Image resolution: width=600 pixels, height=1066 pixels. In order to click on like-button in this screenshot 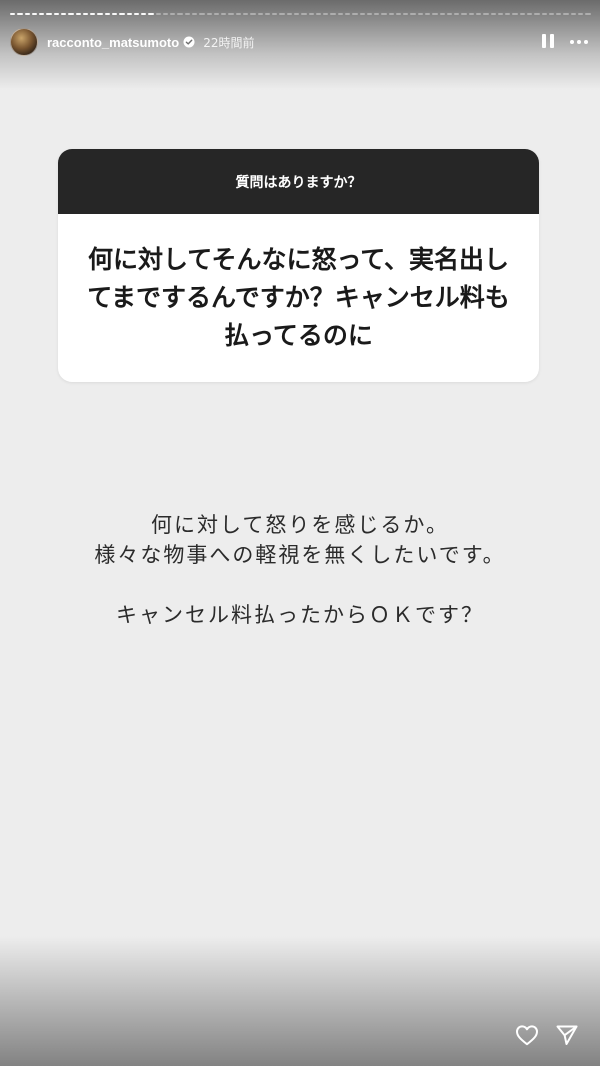, I will do `click(527, 1035)`.